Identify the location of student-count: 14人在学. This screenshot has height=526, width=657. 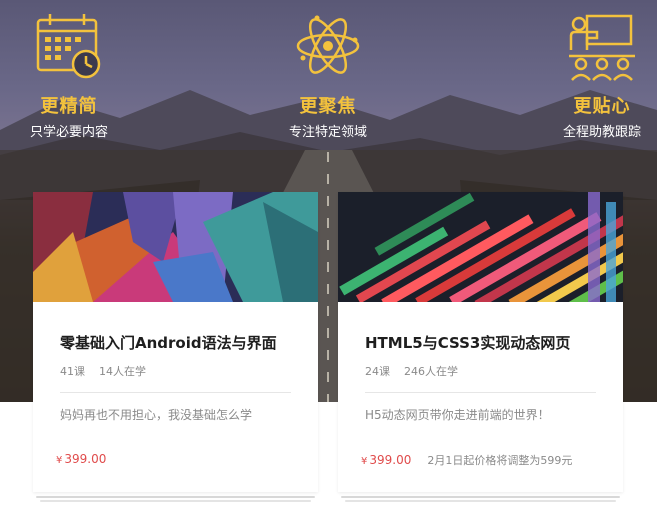
(122, 371).